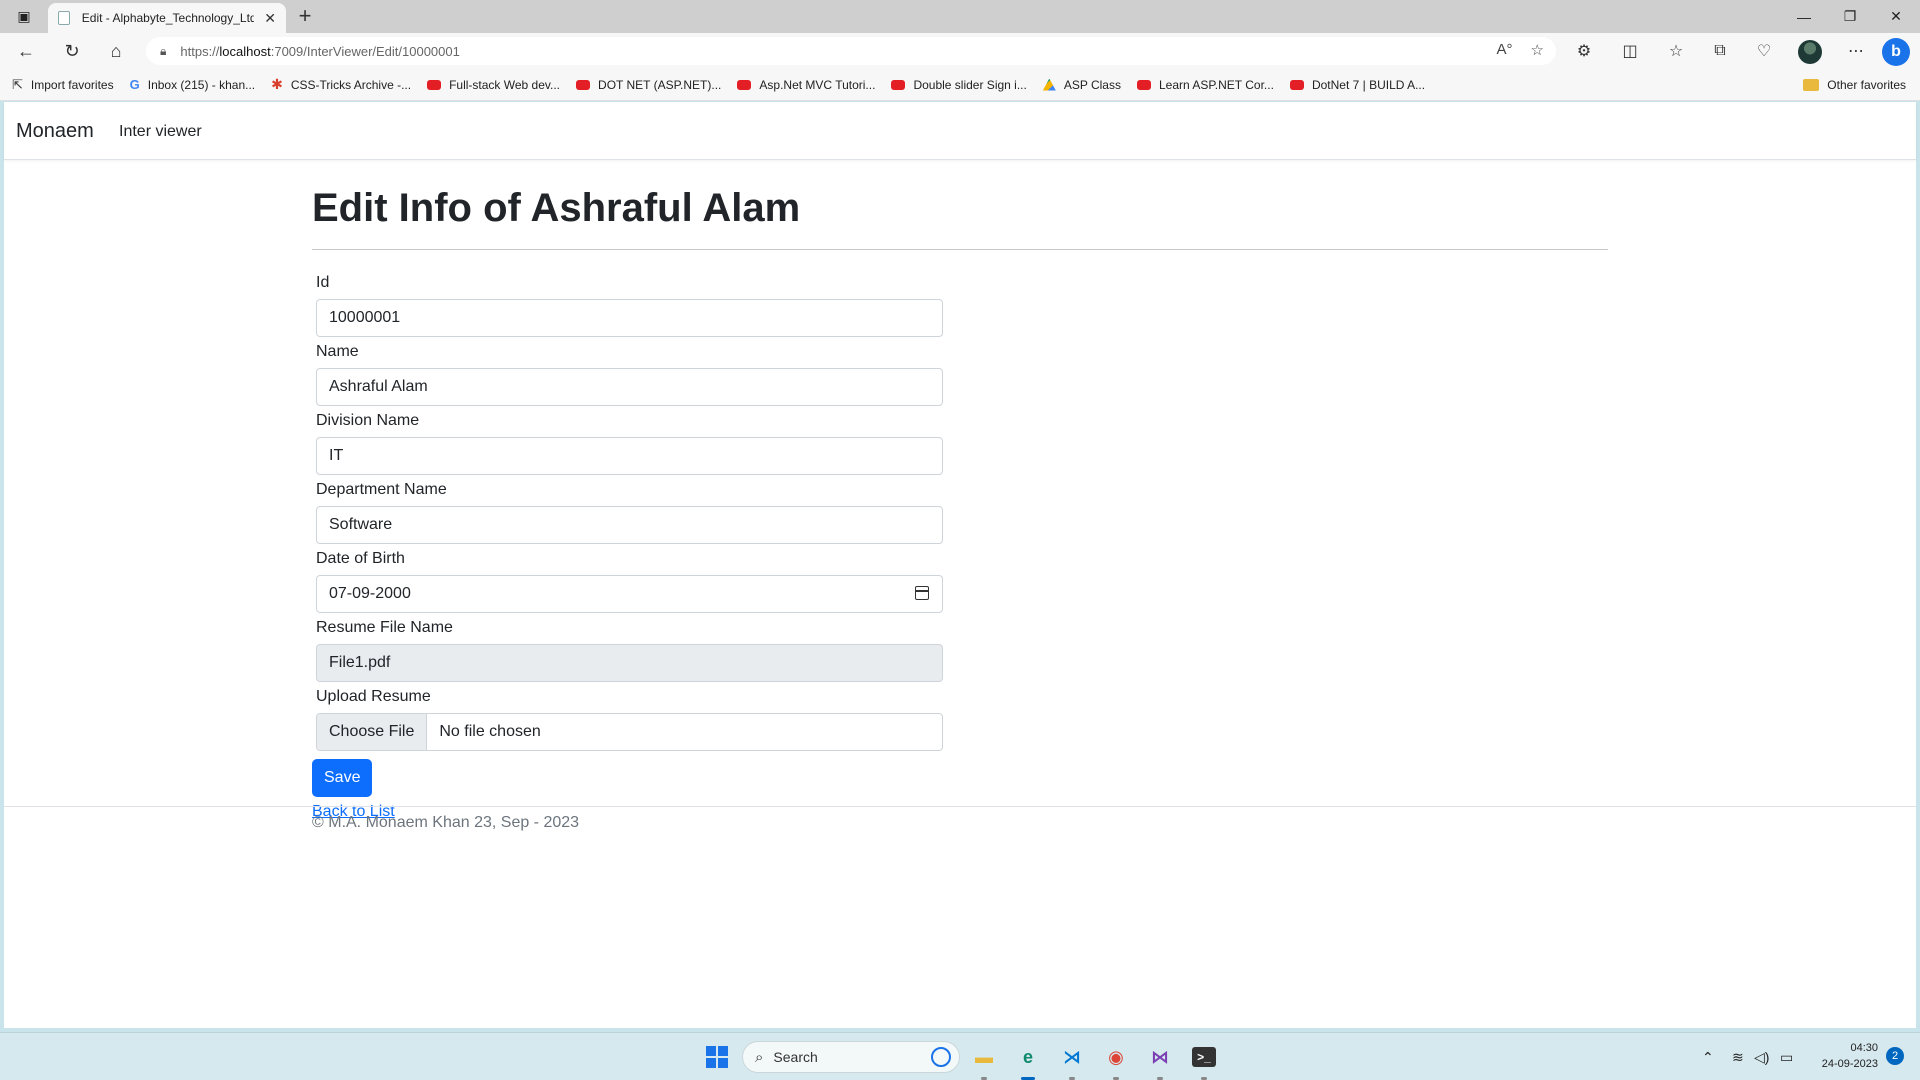  Describe the element at coordinates (1160, 1057) in the screenshot. I see `visual-studio-icon: ⋈` at that location.